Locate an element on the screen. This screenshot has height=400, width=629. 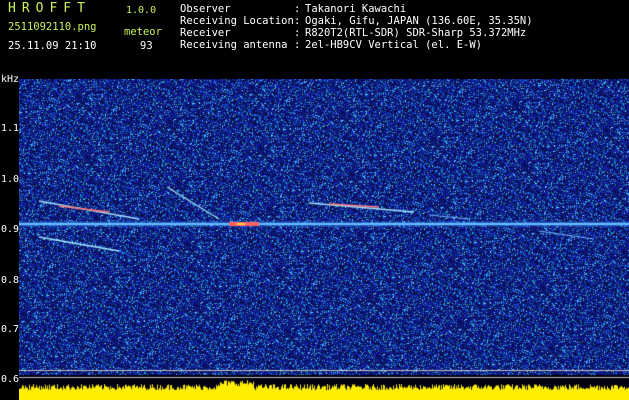
info-value-observer: Takanori Kawachi is located at coordinates (356, 9).